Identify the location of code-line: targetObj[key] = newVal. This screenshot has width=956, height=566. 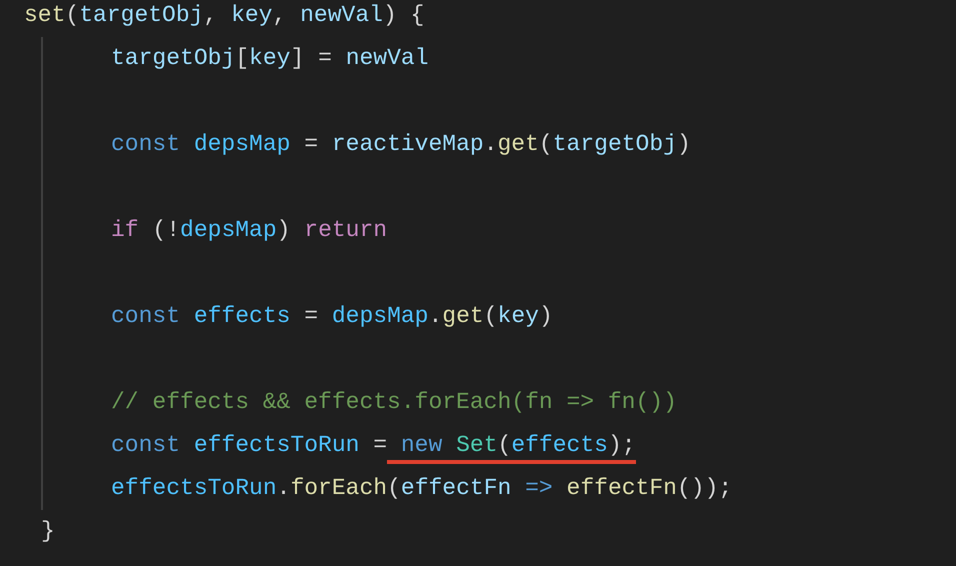
(270, 58).